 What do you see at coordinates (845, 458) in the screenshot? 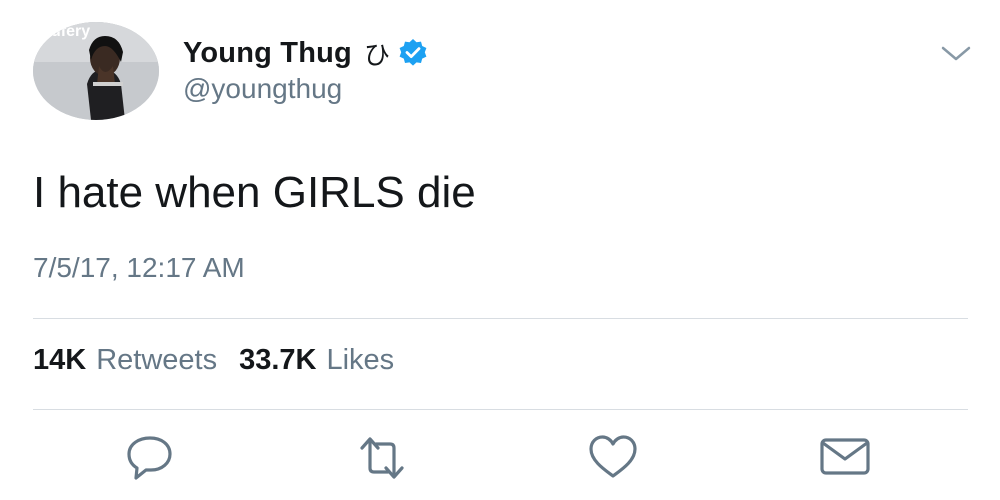
I see `message-icon` at bounding box center [845, 458].